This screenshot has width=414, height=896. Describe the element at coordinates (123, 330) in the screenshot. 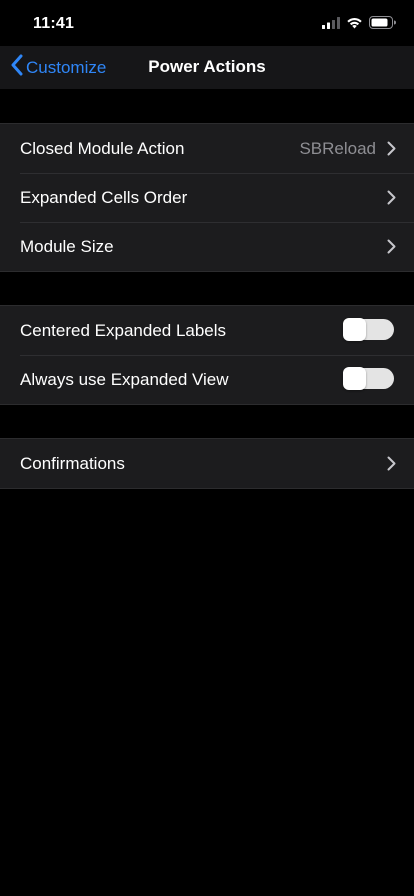

I see `row-label: Centered Expanded Labels` at that location.